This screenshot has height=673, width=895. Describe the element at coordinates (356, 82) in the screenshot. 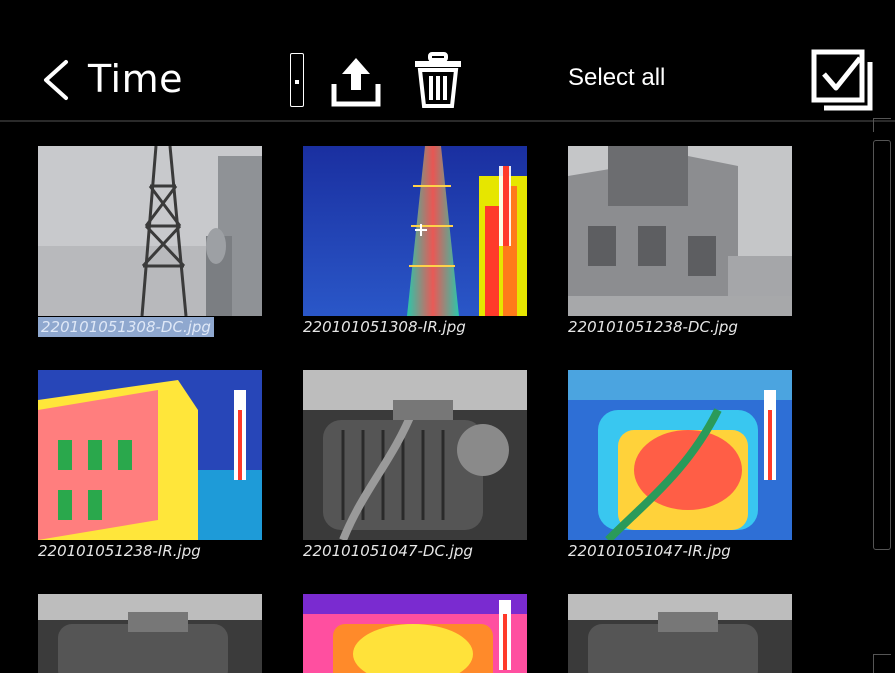

I see `upload-icon` at that location.